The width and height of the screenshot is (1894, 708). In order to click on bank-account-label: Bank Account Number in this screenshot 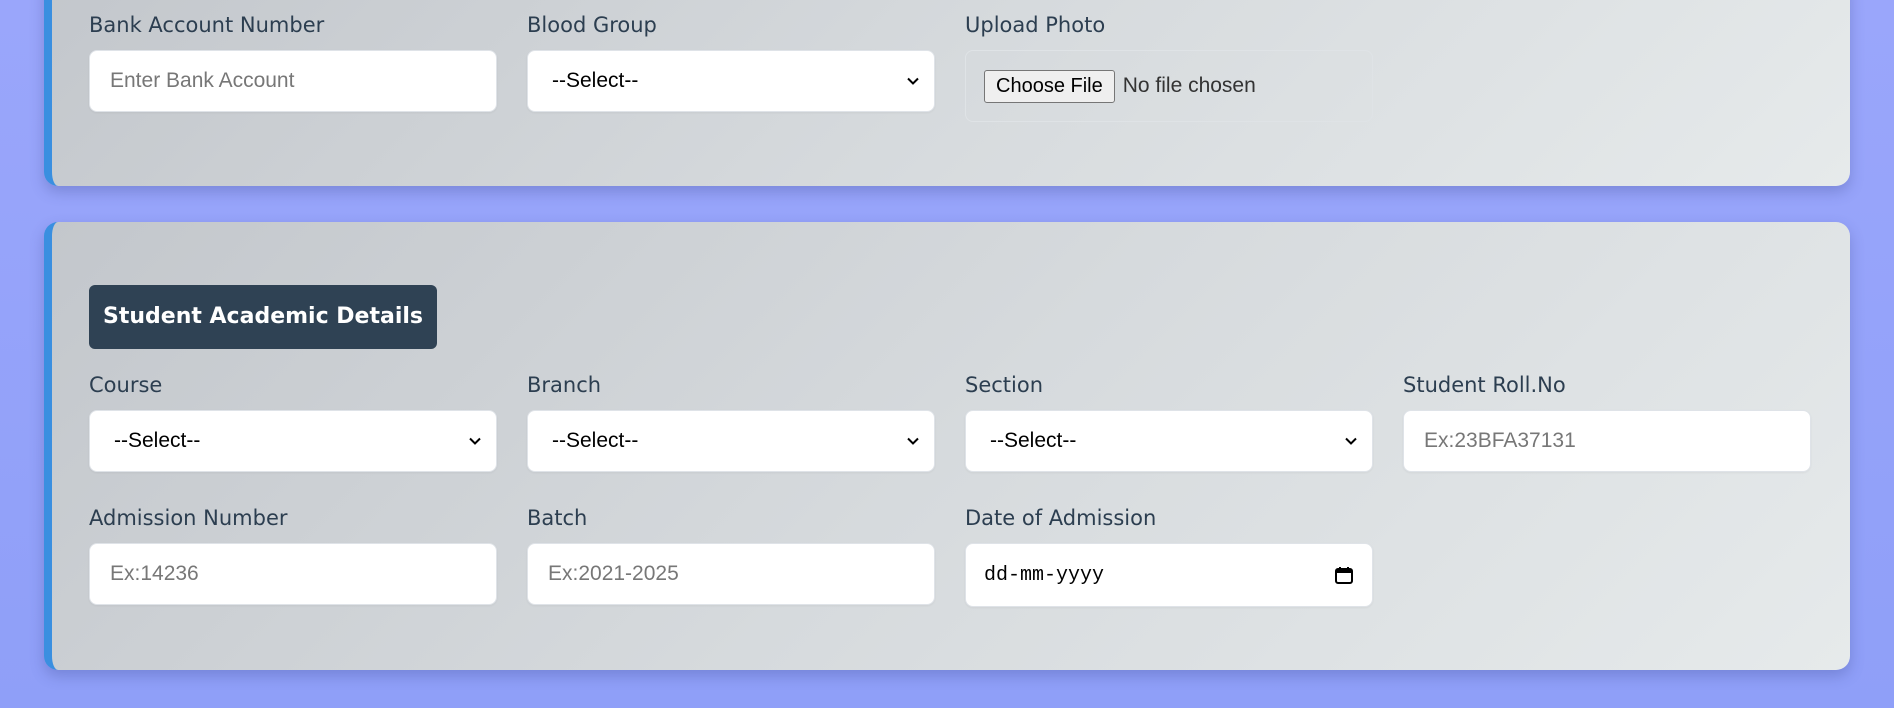, I will do `click(207, 25)`.